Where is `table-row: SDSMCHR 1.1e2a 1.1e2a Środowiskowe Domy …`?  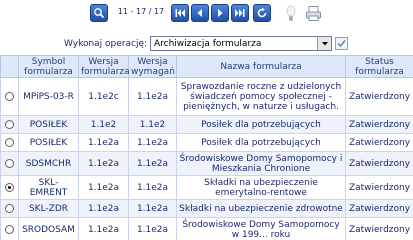
table-row: SDSMCHR 1.1e2a 1.1e2a Środowiskowe Domy … is located at coordinates (206, 163).